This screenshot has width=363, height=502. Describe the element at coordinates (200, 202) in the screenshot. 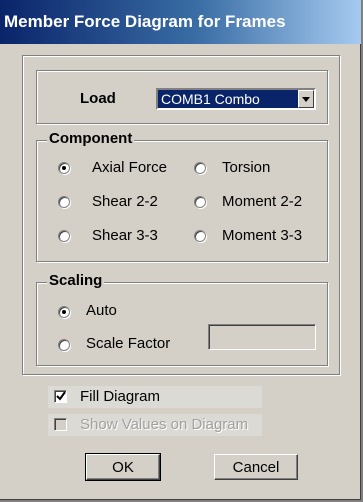

I see `moment-2-2-radio` at that location.